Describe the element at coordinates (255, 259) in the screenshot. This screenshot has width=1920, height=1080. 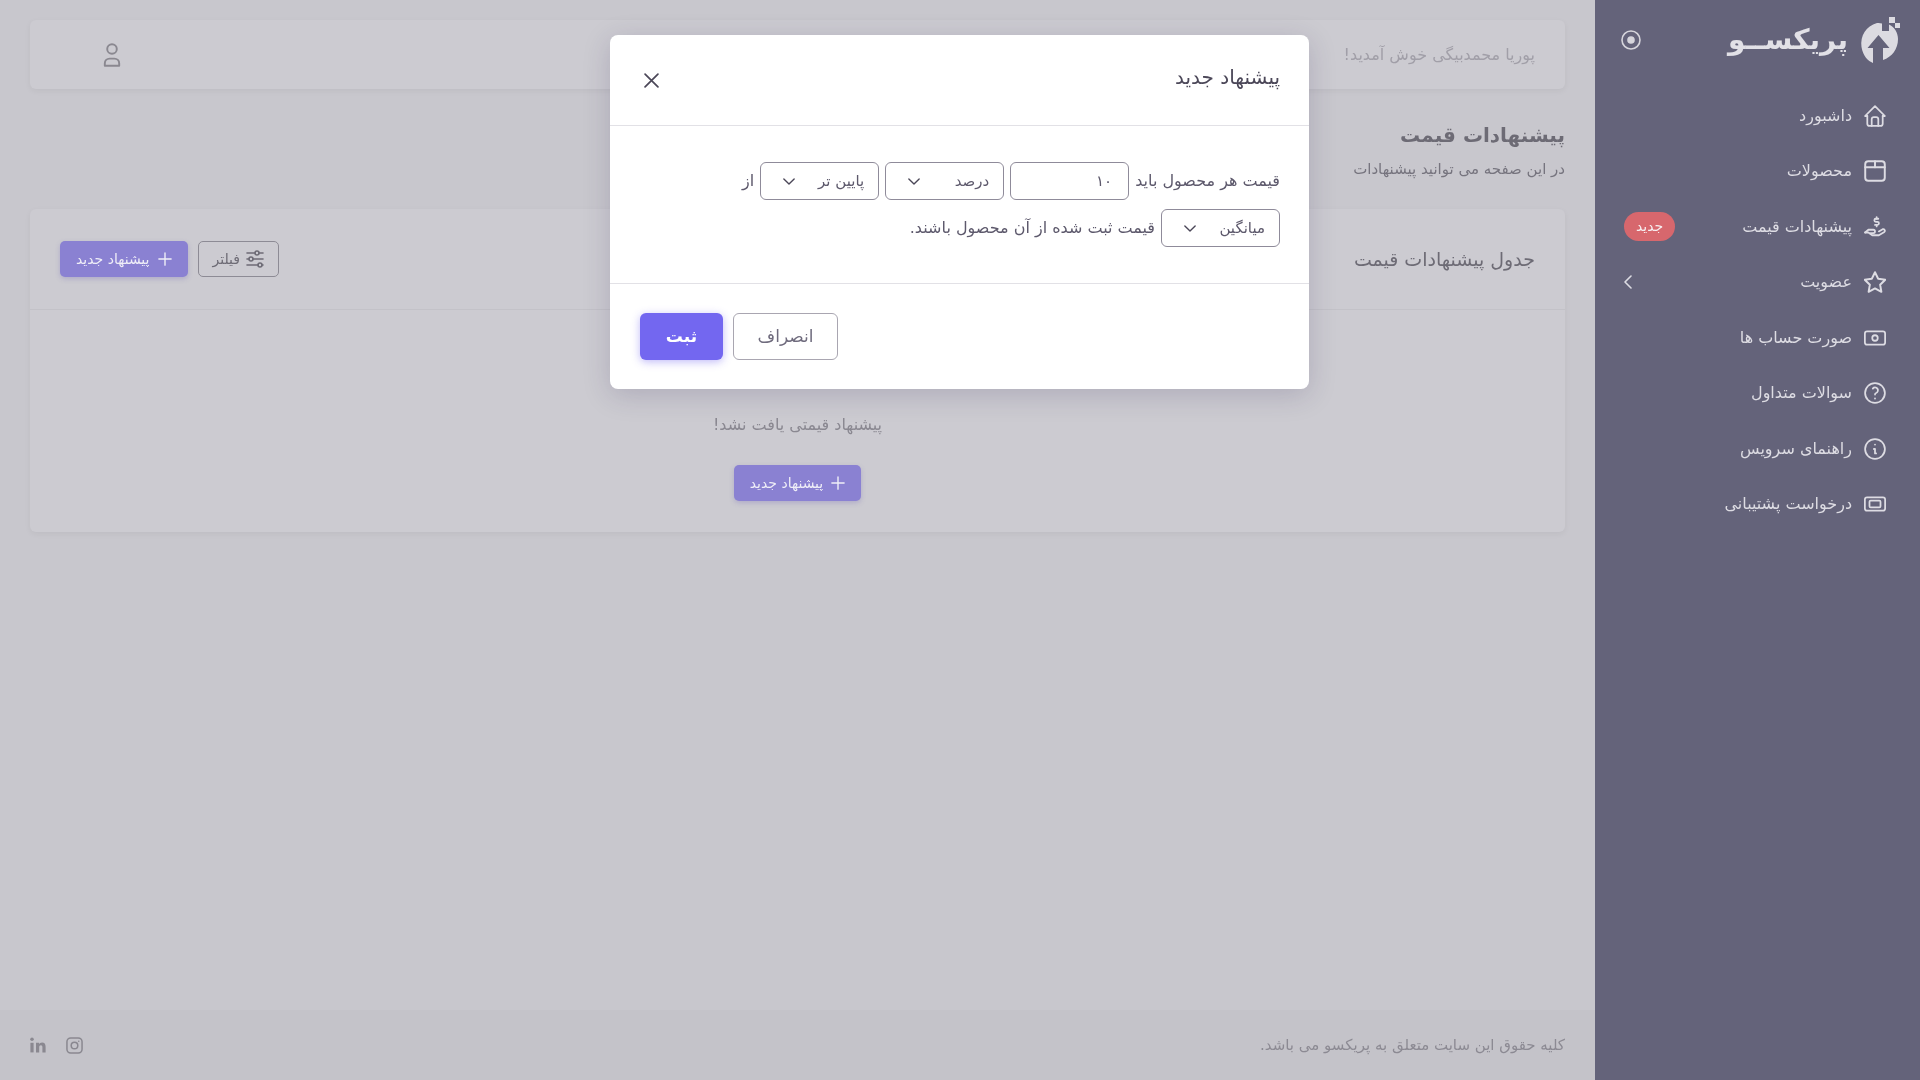
I see `sliders-icon` at that location.